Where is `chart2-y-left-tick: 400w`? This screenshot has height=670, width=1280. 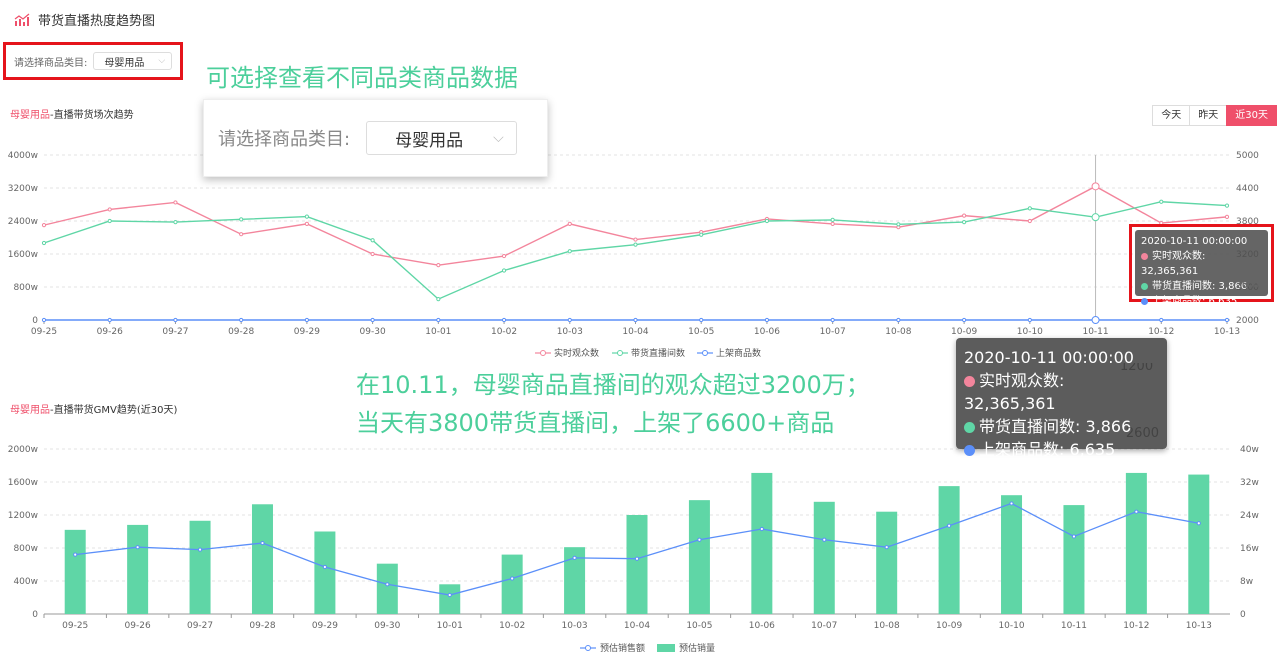
chart2-y-left-tick: 400w is located at coordinates (25, 582).